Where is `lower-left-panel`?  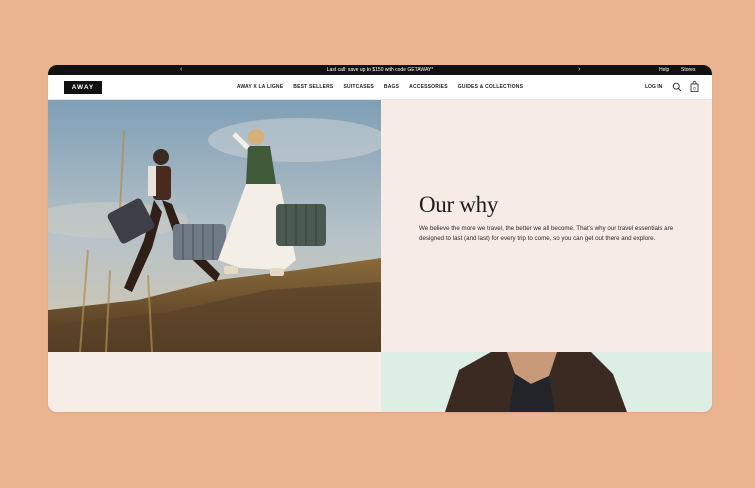
lower-left-panel is located at coordinates (214, 382).